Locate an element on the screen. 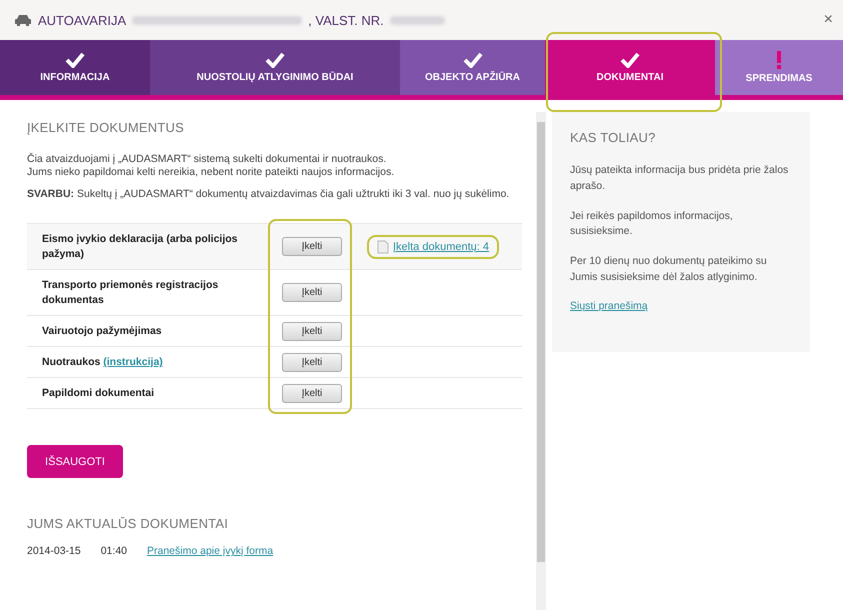 This screenshot has width=843, height=610. step-tab: OBJEKTO APŽIŪRA is located at coordinates (472, 67).